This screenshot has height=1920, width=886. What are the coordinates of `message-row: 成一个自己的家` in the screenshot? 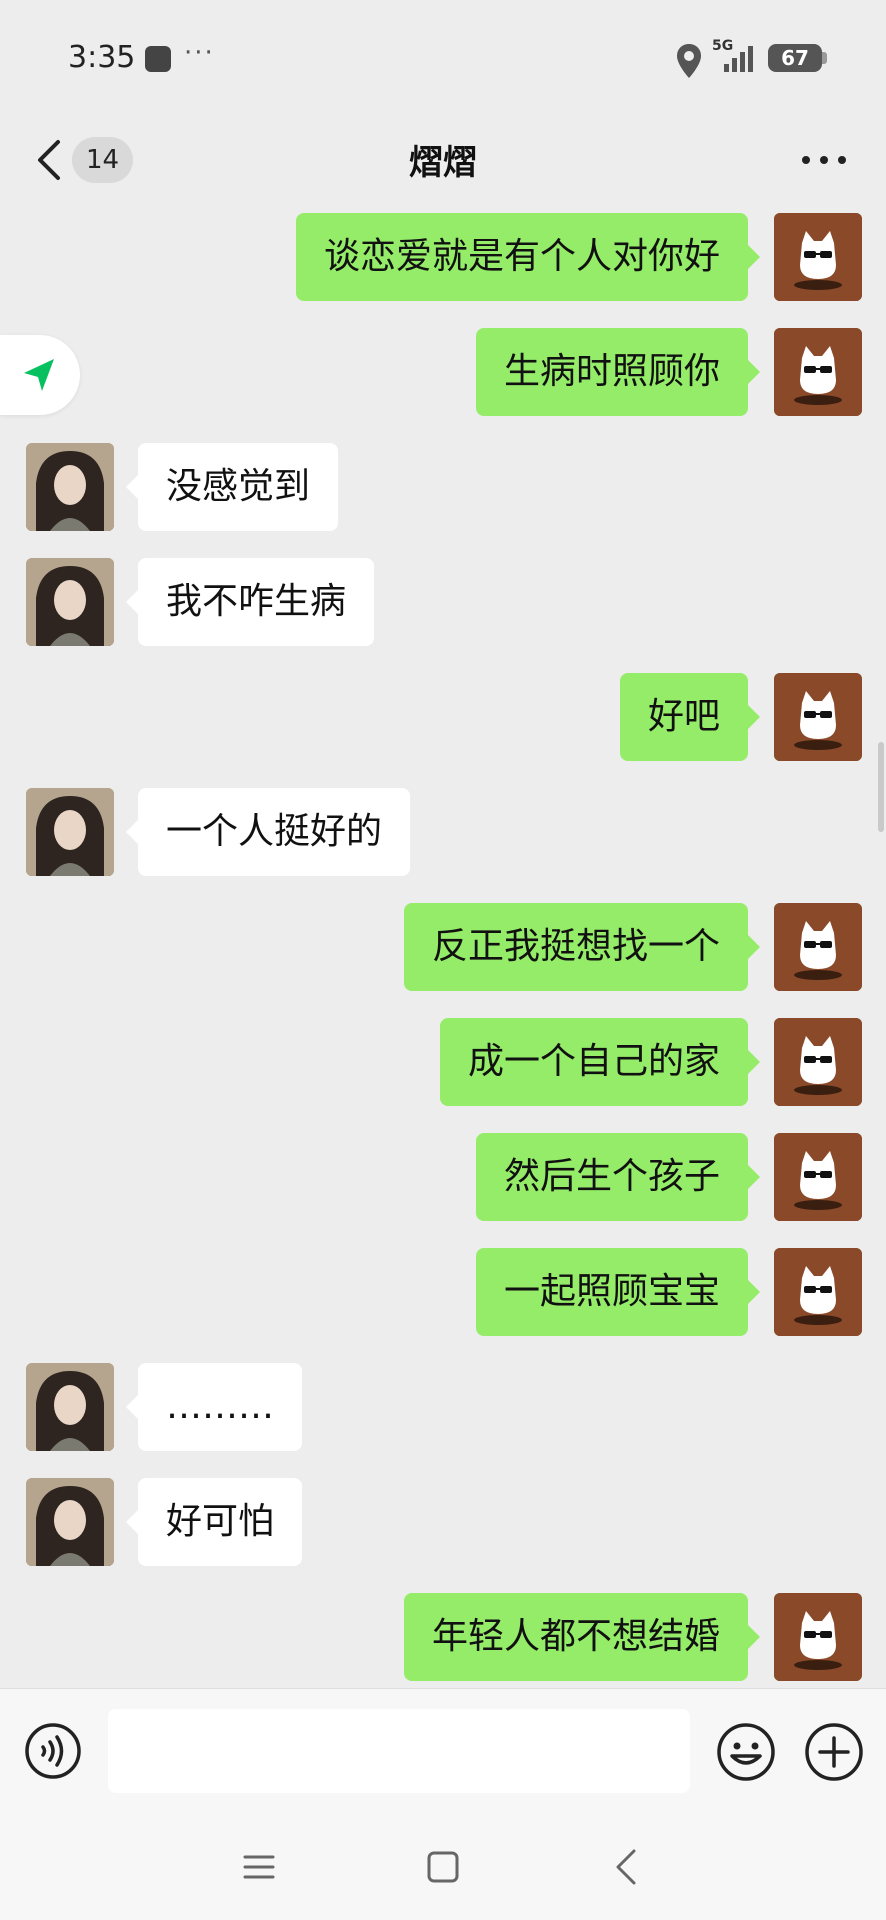 It's located at (443, 1068).